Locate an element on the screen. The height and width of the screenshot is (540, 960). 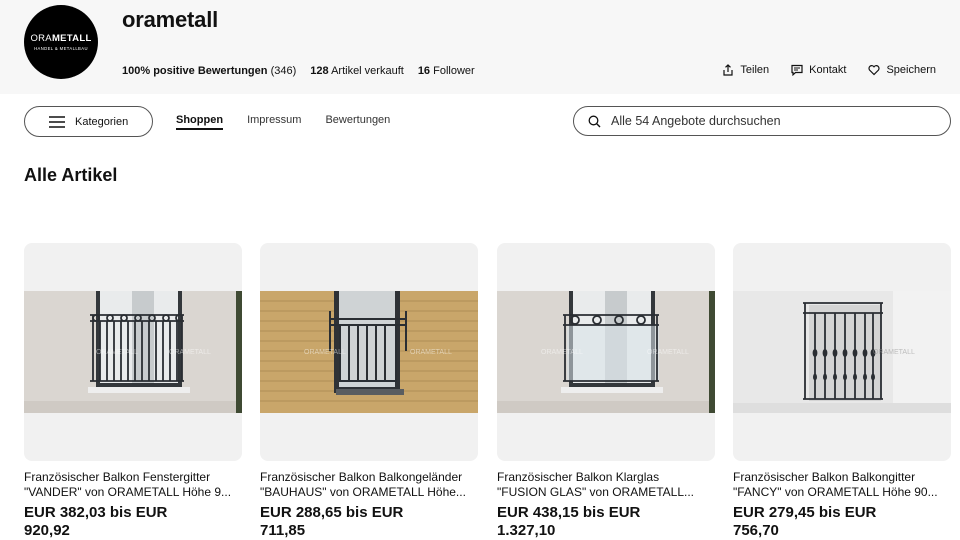
railing-photo: ORAMETALL is located at coordinates (842, 352).